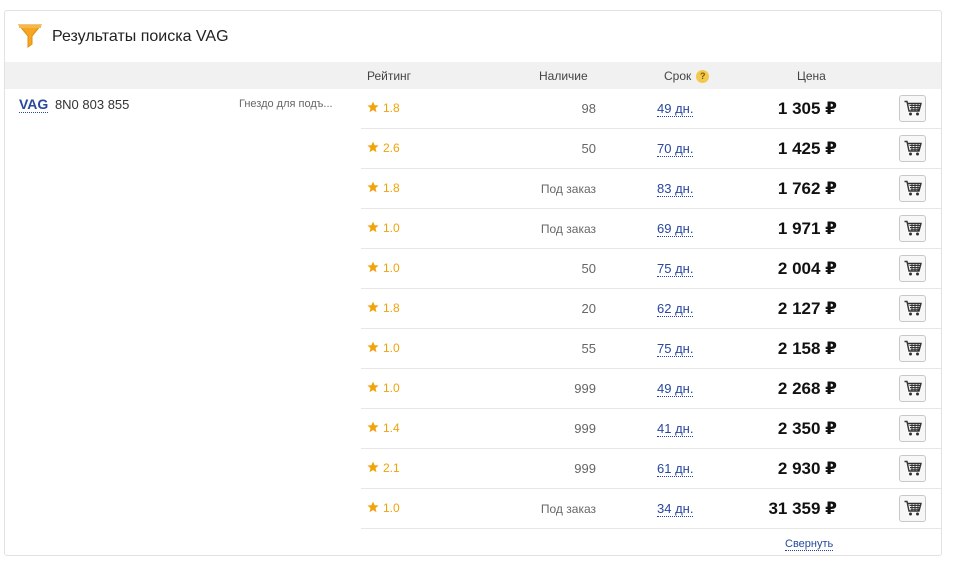  I want to click on delivery-term-link: 61 дн., so click(675, 469).